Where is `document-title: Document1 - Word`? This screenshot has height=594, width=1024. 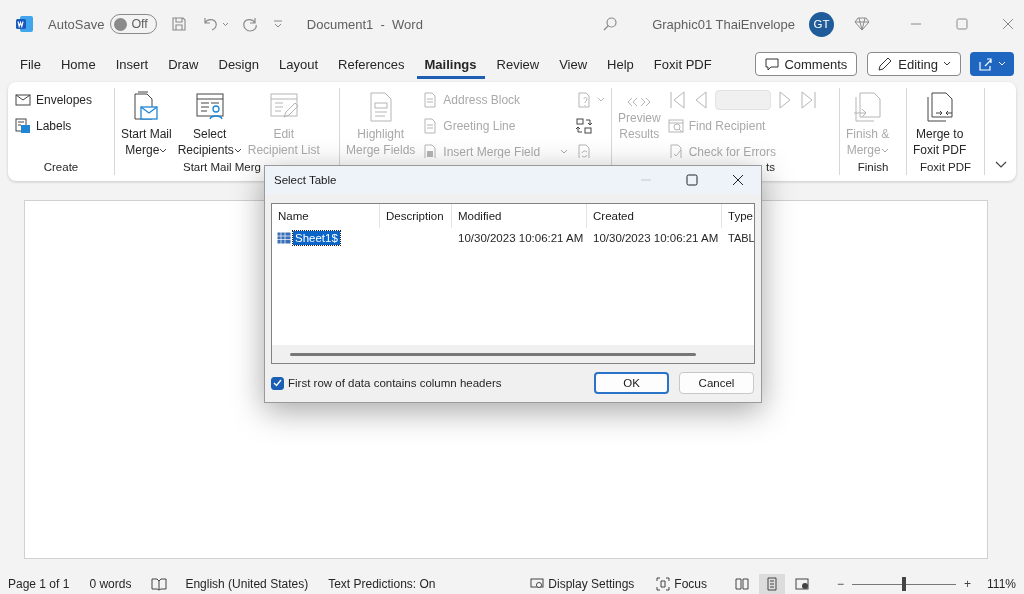
document-title: Document1 - Word is located at coordinates (364, 24).